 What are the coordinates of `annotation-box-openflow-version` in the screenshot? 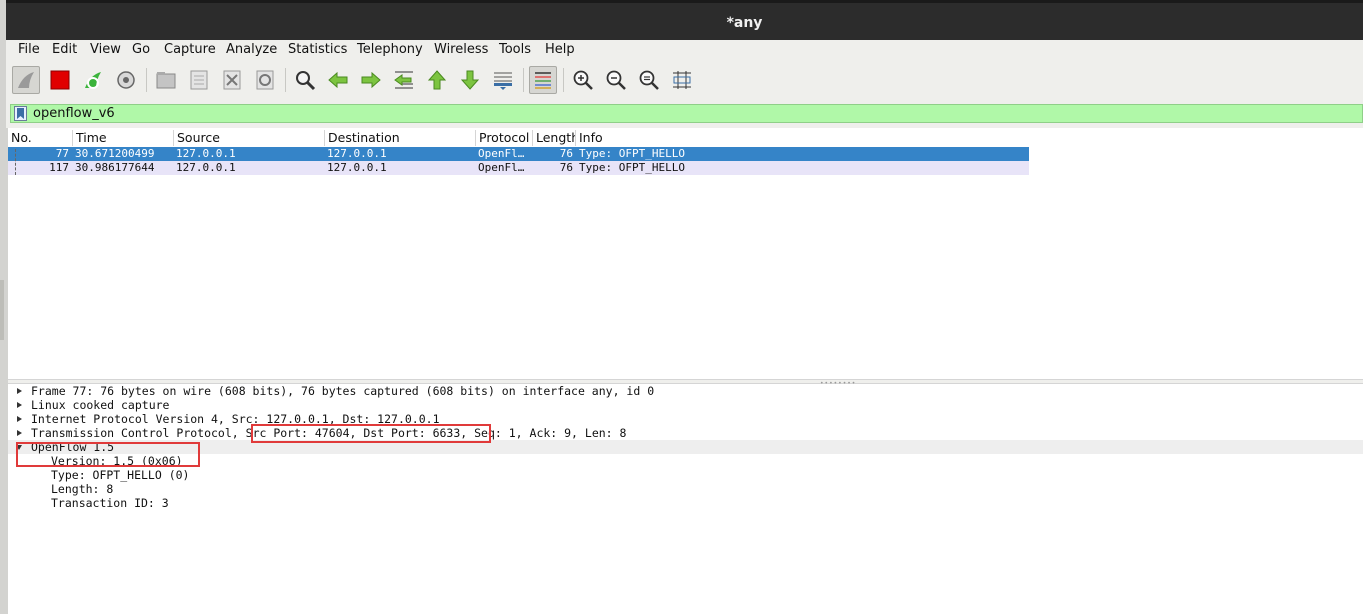 It's located at (108, 454).